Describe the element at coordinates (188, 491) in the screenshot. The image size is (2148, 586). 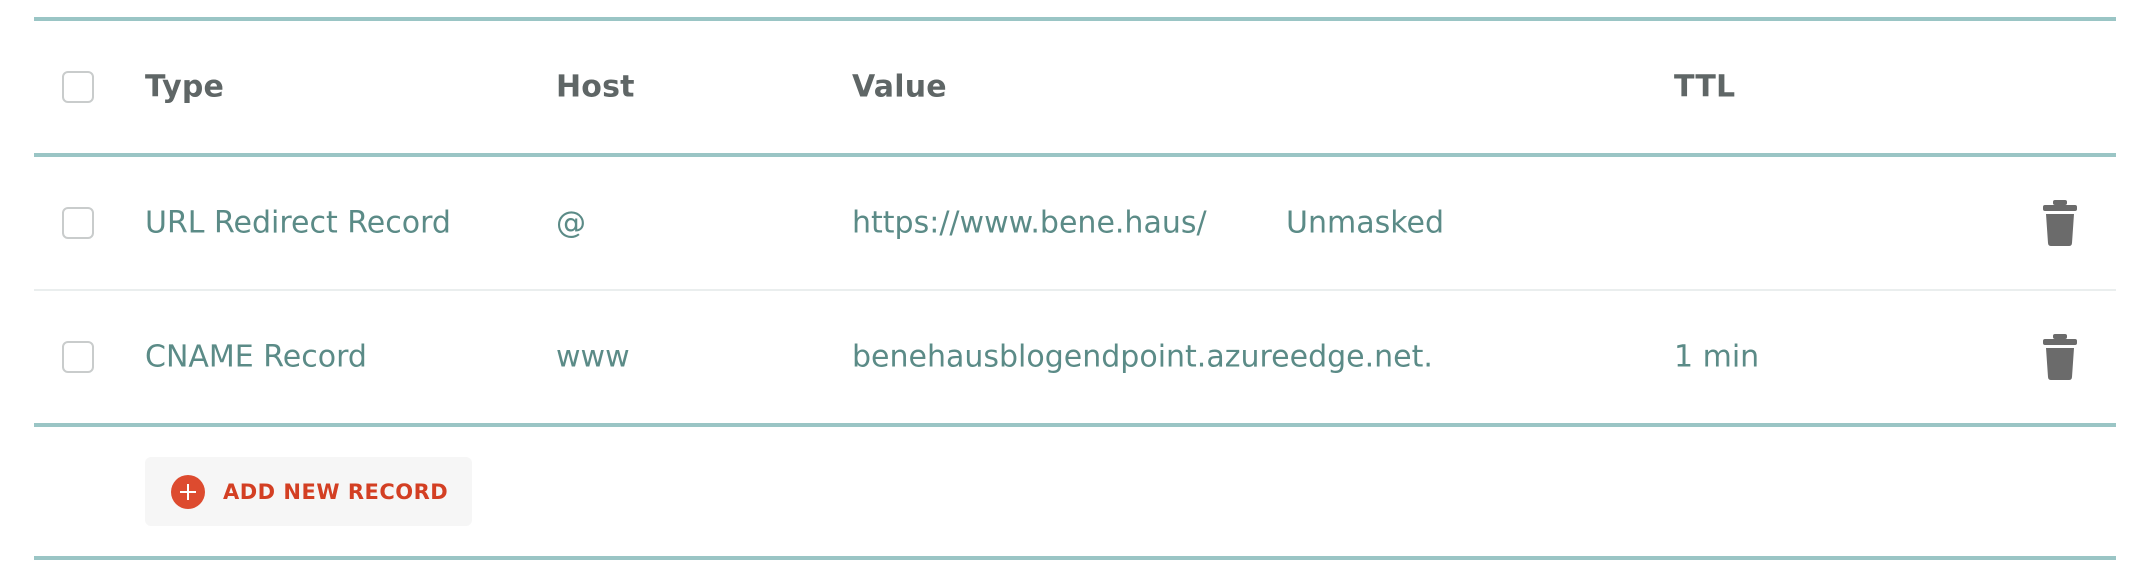
I see `plus-circle-icon` at that location.